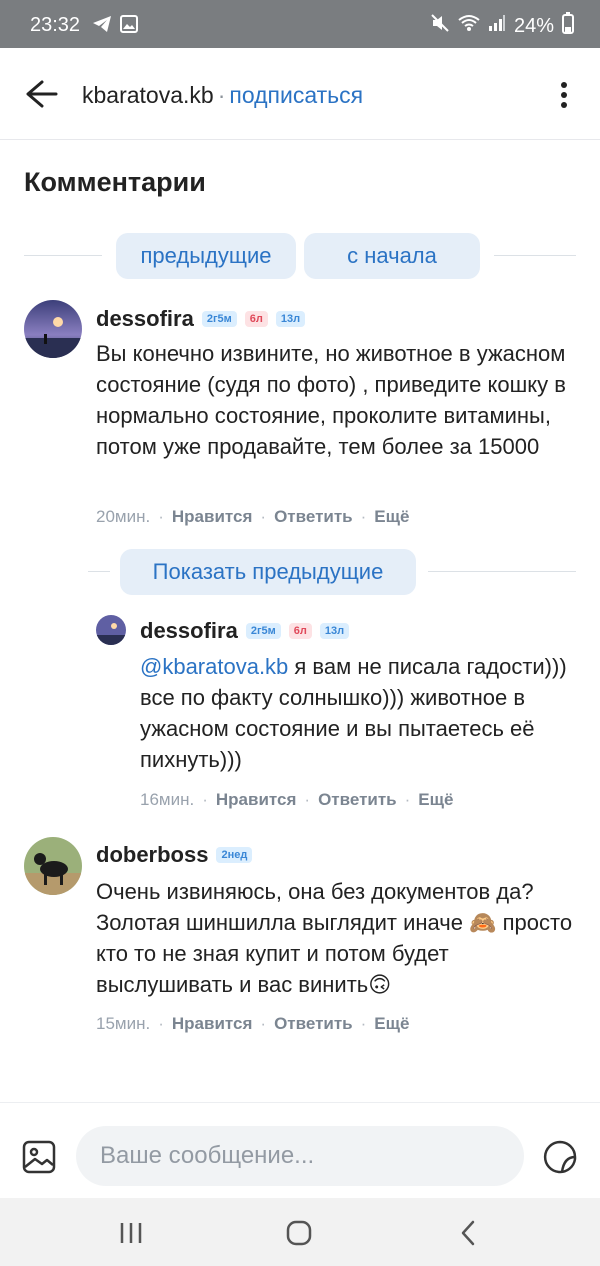  I want to click on back-button, so click(42, 94).